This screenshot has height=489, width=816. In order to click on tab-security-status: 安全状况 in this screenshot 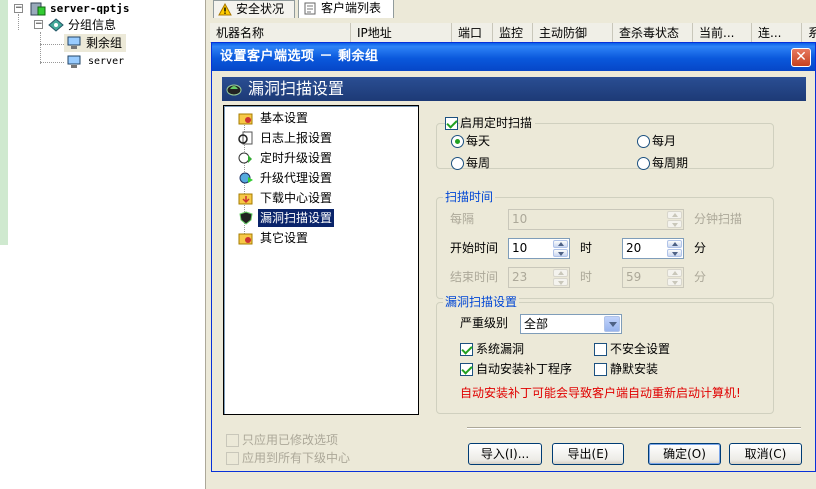, I will do `click(254, 9)`.